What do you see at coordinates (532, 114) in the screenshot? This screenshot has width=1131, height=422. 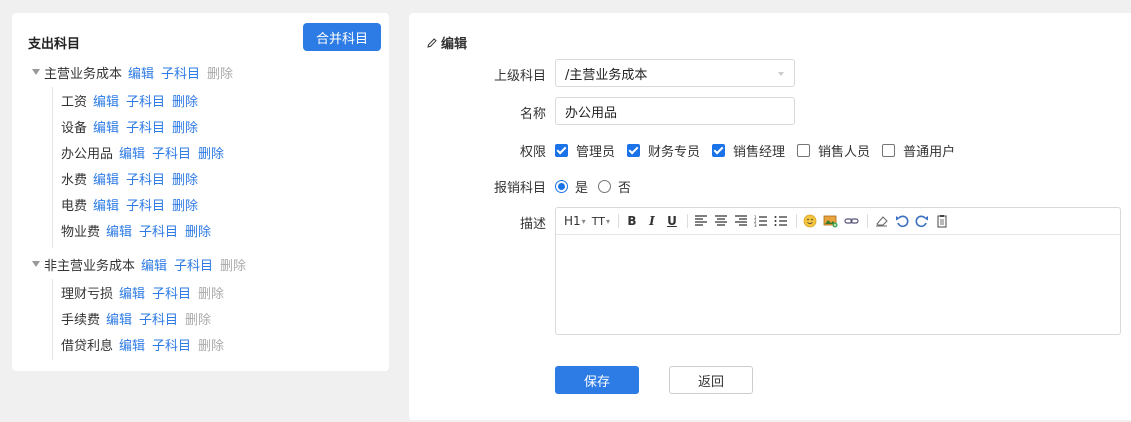 I see `name-label: 名称` at bounding box center [532, 114].